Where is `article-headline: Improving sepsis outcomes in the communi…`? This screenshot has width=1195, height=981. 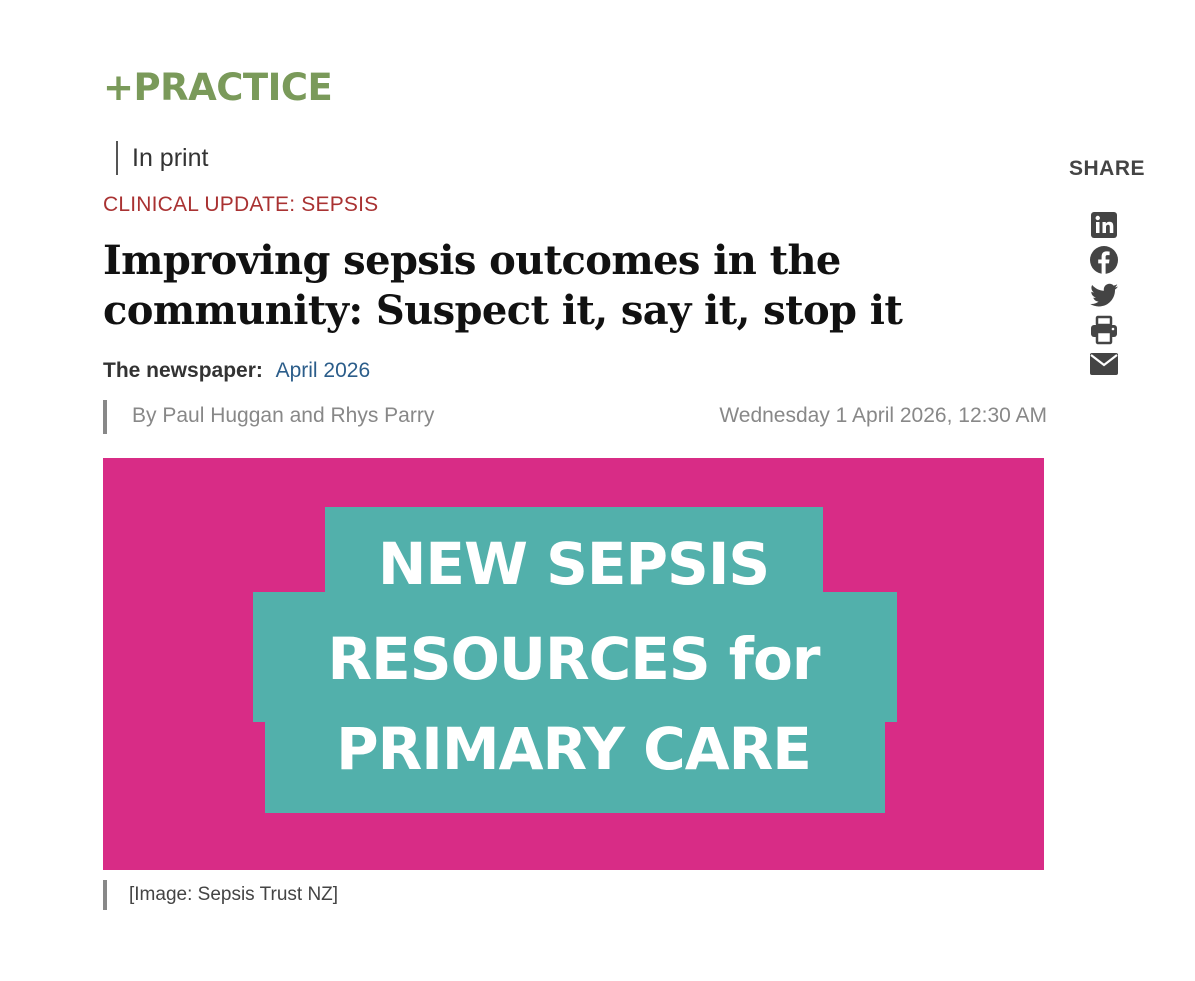 article-headline: Improving sepsis outcomes in the communi… is located at coordinates (503, 285).